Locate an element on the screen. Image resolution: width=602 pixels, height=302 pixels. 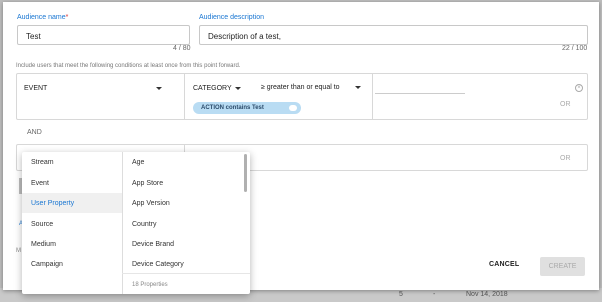
audience-description-label: Audience description is located at coordinates (231, 17).